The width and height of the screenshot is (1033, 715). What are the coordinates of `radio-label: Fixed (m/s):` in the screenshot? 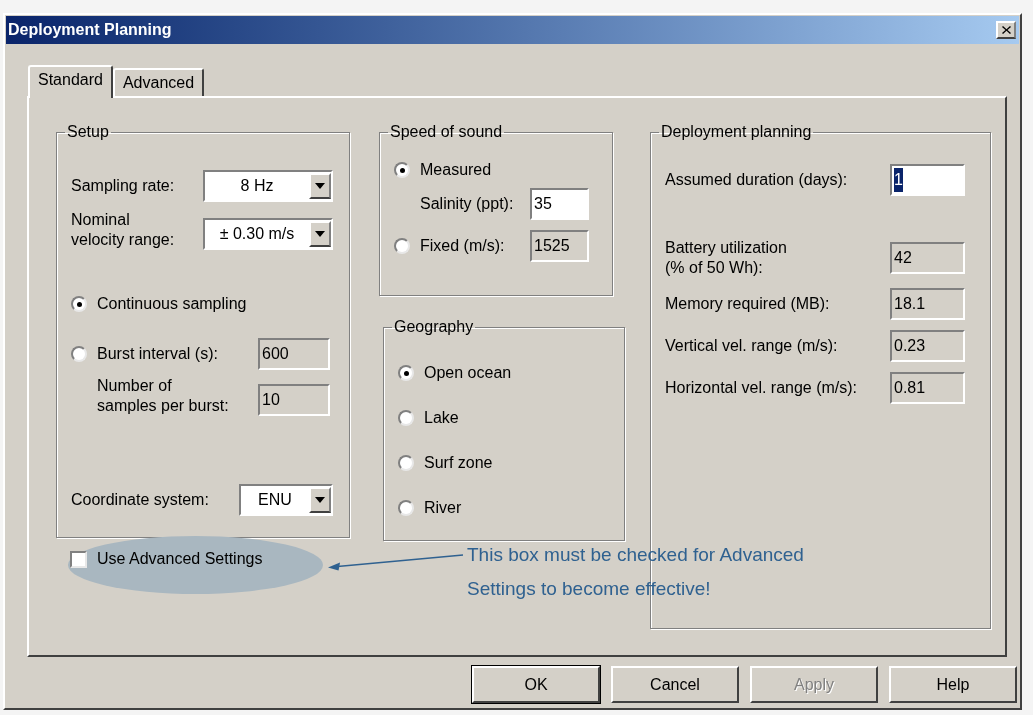 It's located at (462, 246).